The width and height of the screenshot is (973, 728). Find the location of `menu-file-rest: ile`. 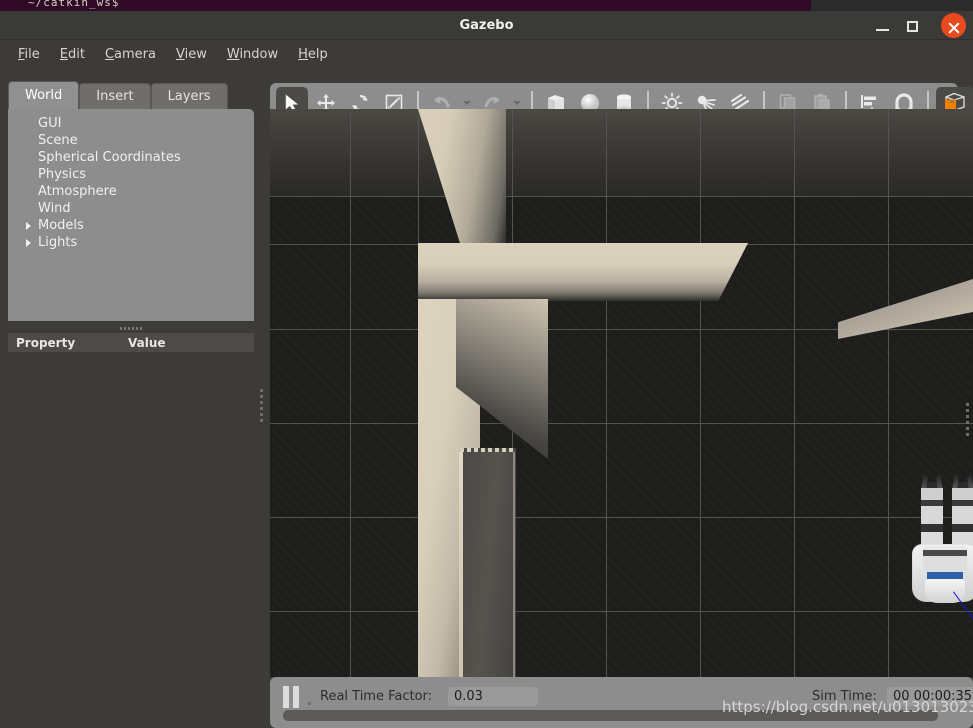

menu-file-rest: ile is located at coordinates (32, 54).